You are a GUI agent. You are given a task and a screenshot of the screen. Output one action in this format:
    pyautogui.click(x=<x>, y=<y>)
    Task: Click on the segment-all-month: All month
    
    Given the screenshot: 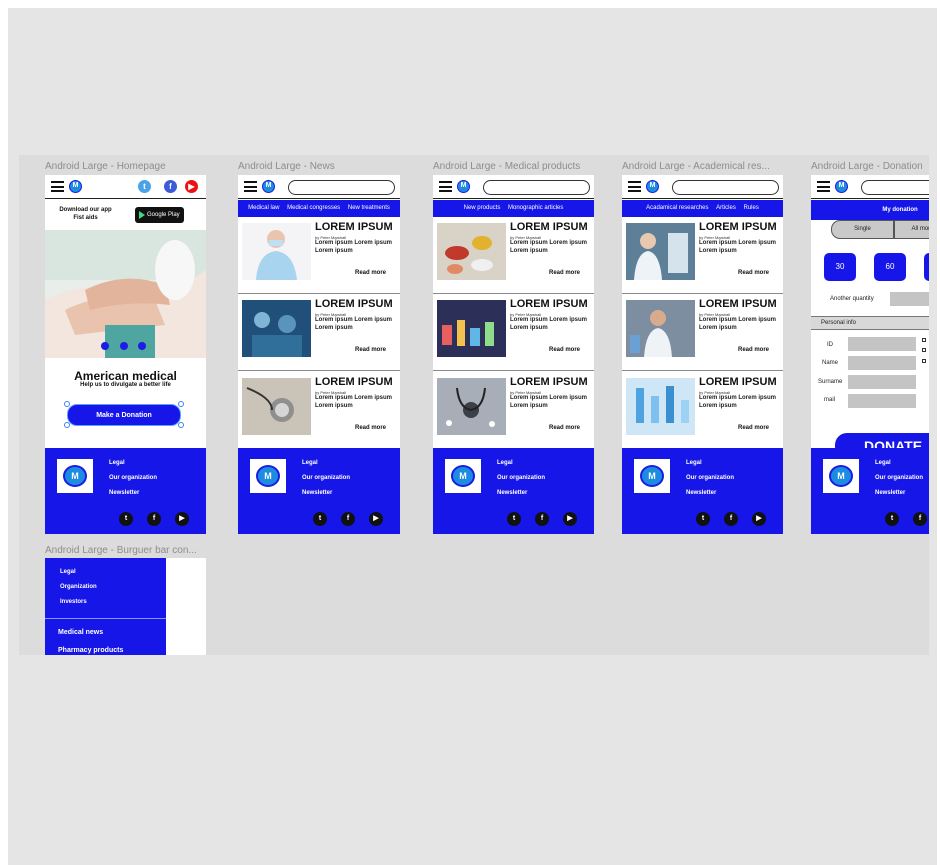 What is the action you would take?
    pyautogui.click(x=911, y=229)
    